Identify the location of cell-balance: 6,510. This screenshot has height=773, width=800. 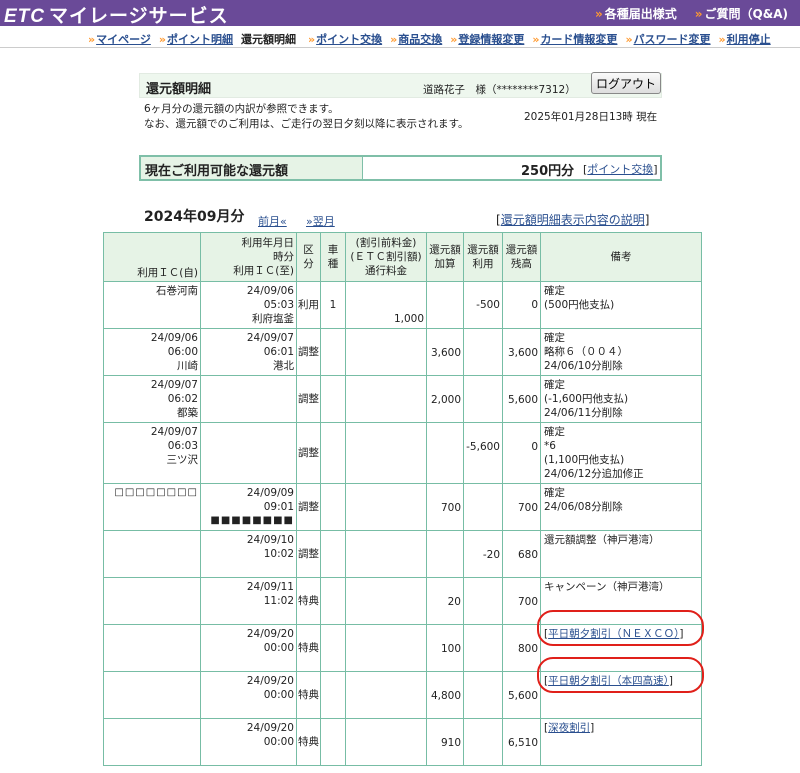
(521, 742).